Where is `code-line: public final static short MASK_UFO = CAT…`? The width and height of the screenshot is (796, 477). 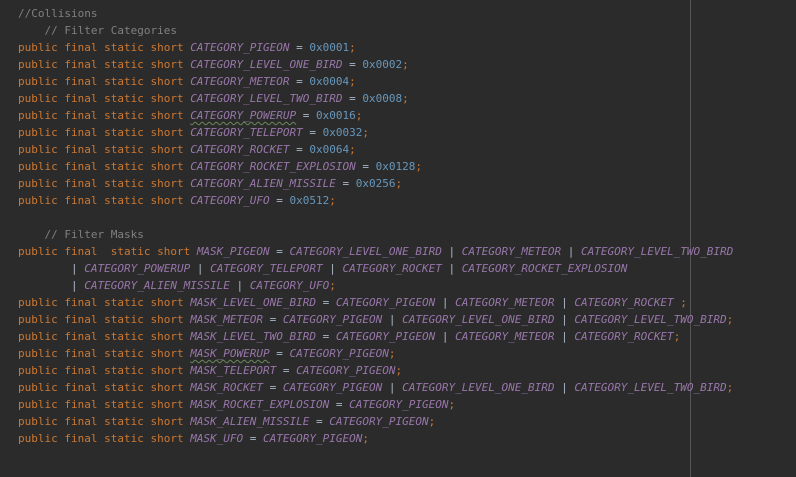
code-line: public final static short MASK_UFO = CAT… is located at coordinates (375, 438).